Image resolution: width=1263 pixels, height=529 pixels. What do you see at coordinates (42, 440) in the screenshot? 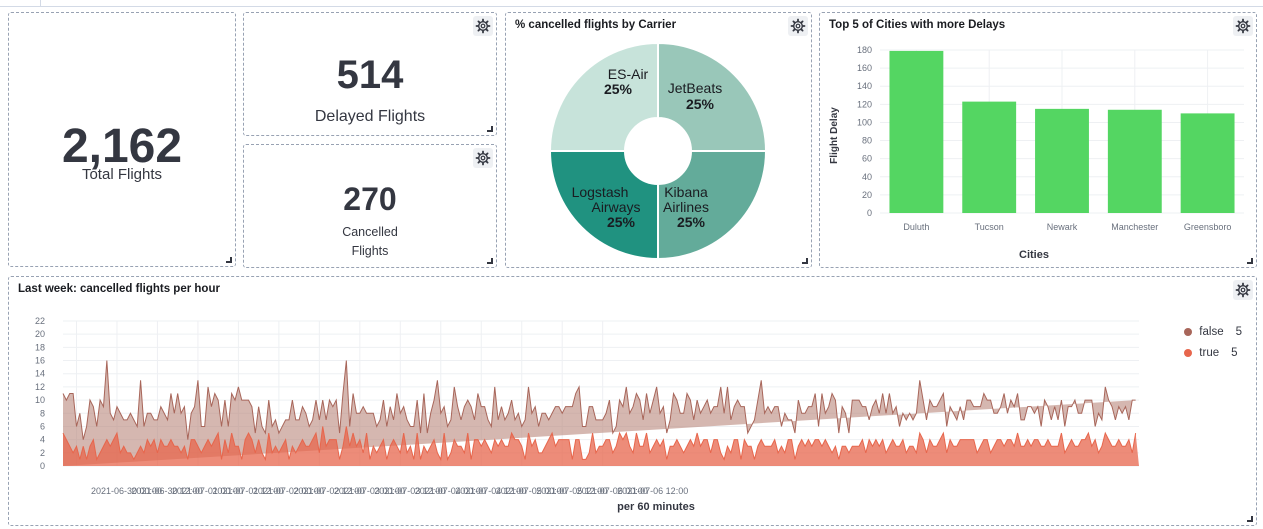
I see `y-tick-label: 4` at bounding box center [42, 440].